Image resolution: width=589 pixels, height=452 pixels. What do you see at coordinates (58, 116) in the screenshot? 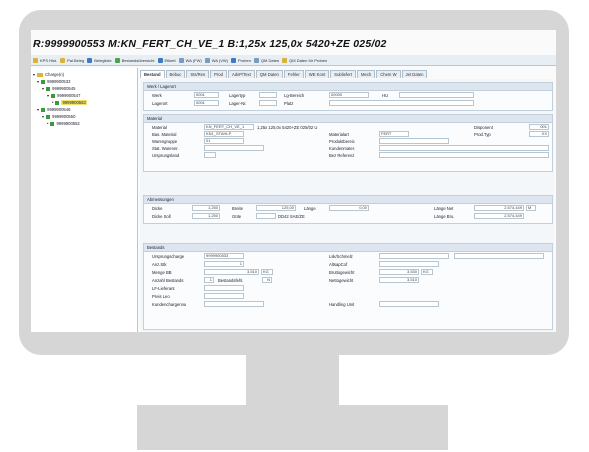
I see `tree-item: ▾ 9999900550` at bounding box center [58, 116].